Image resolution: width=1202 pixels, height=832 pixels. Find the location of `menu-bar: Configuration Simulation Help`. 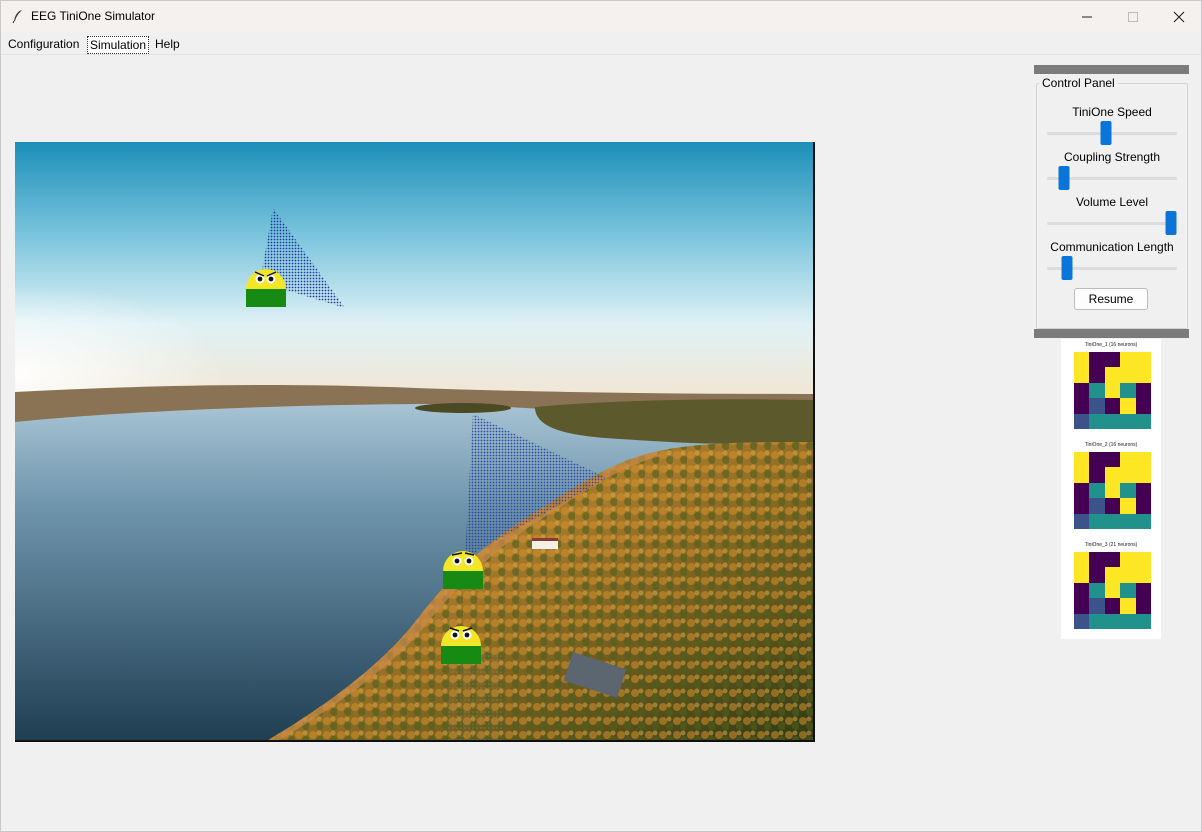

menu-bar: Configuration Simulation Help is located at coordinates (601, 44).